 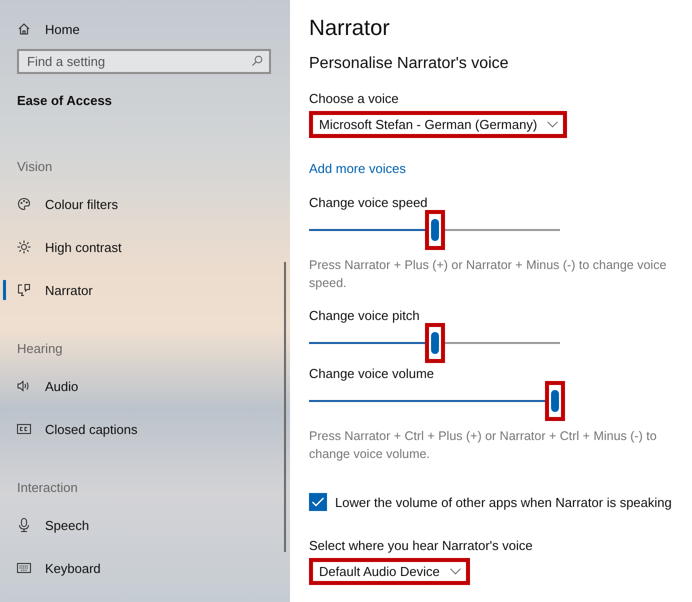 I want to click on sidebar-item: Speech, so click(x=145, y=525).